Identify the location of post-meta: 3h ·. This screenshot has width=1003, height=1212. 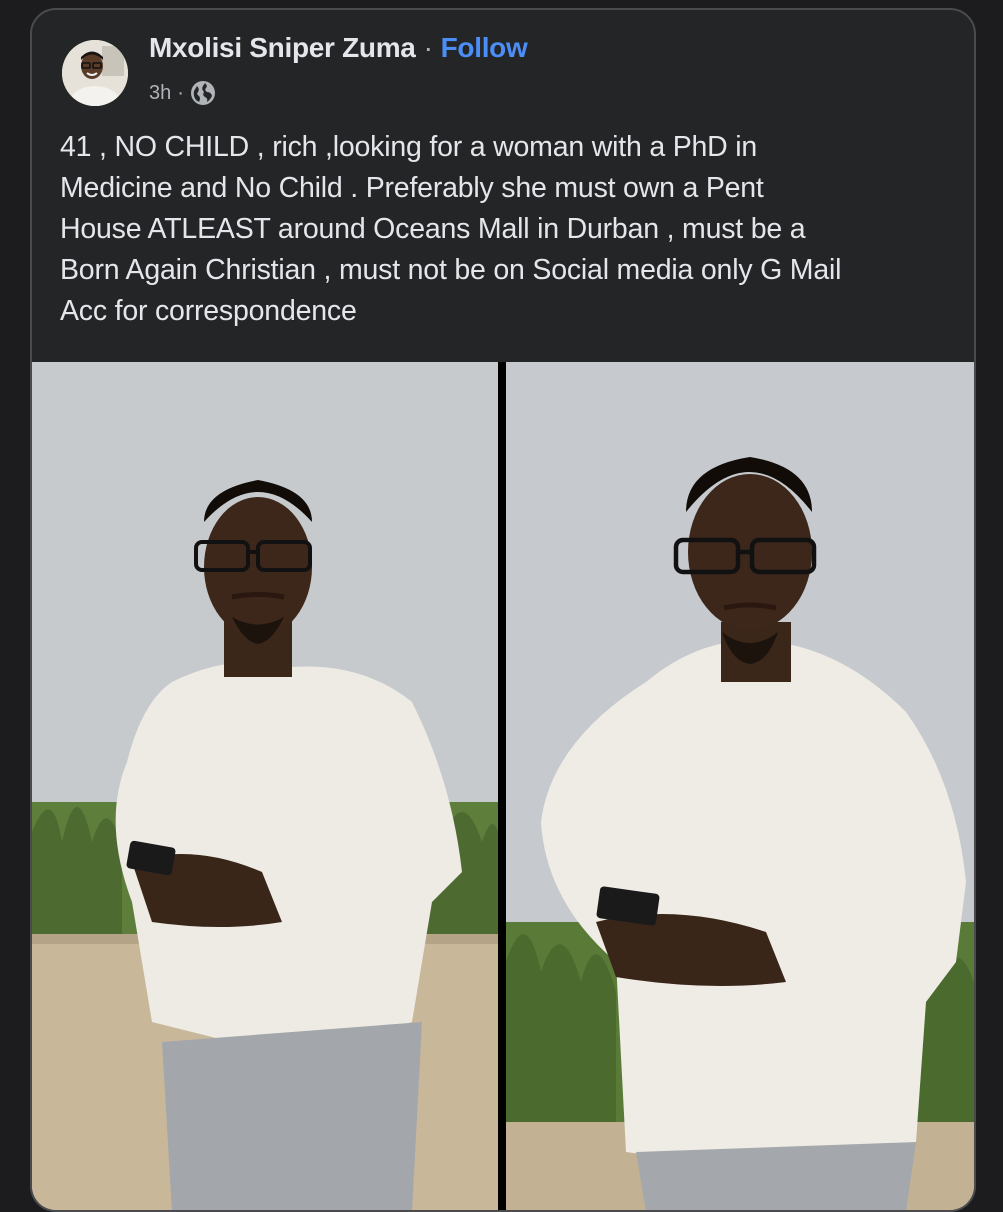
(182, 93).